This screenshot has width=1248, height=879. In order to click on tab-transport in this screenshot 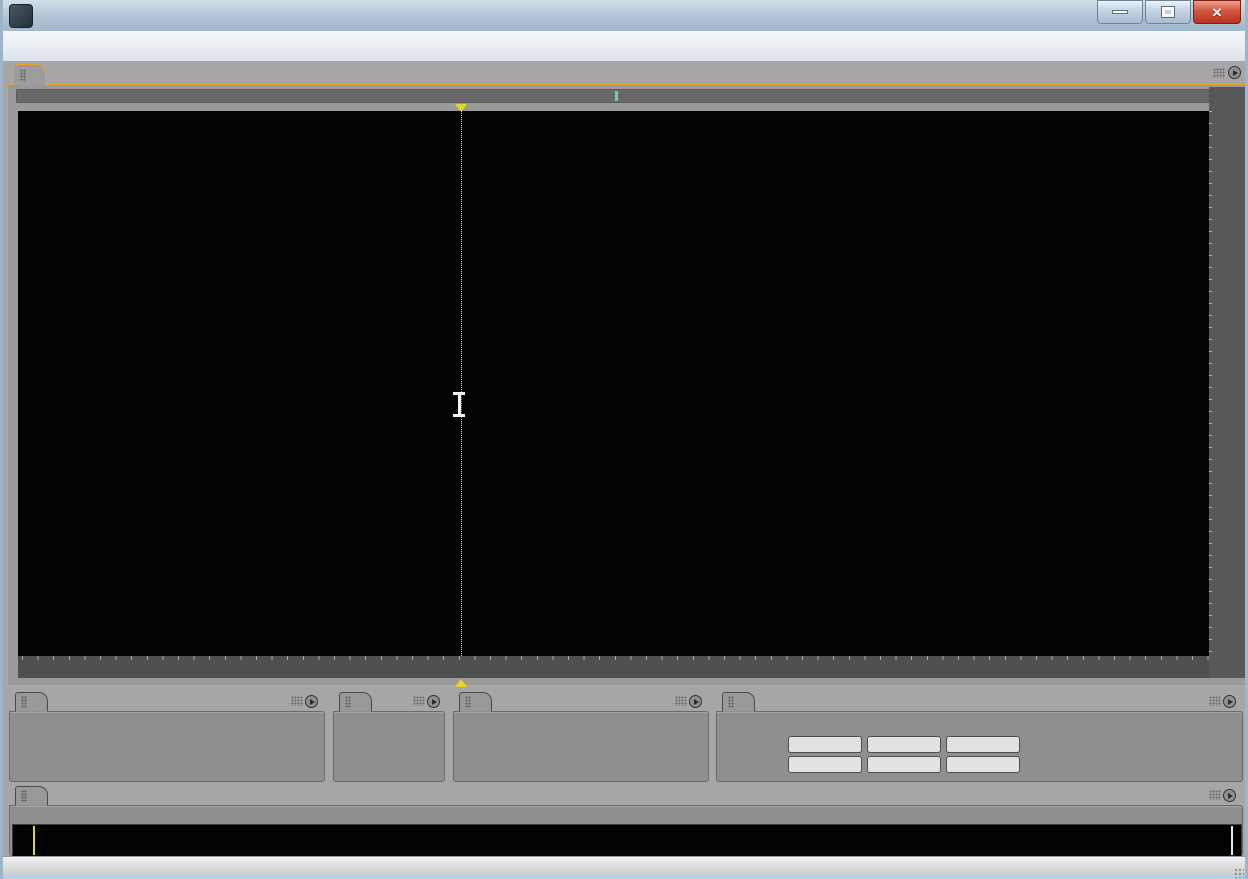, I will do `click(31, 702)`.